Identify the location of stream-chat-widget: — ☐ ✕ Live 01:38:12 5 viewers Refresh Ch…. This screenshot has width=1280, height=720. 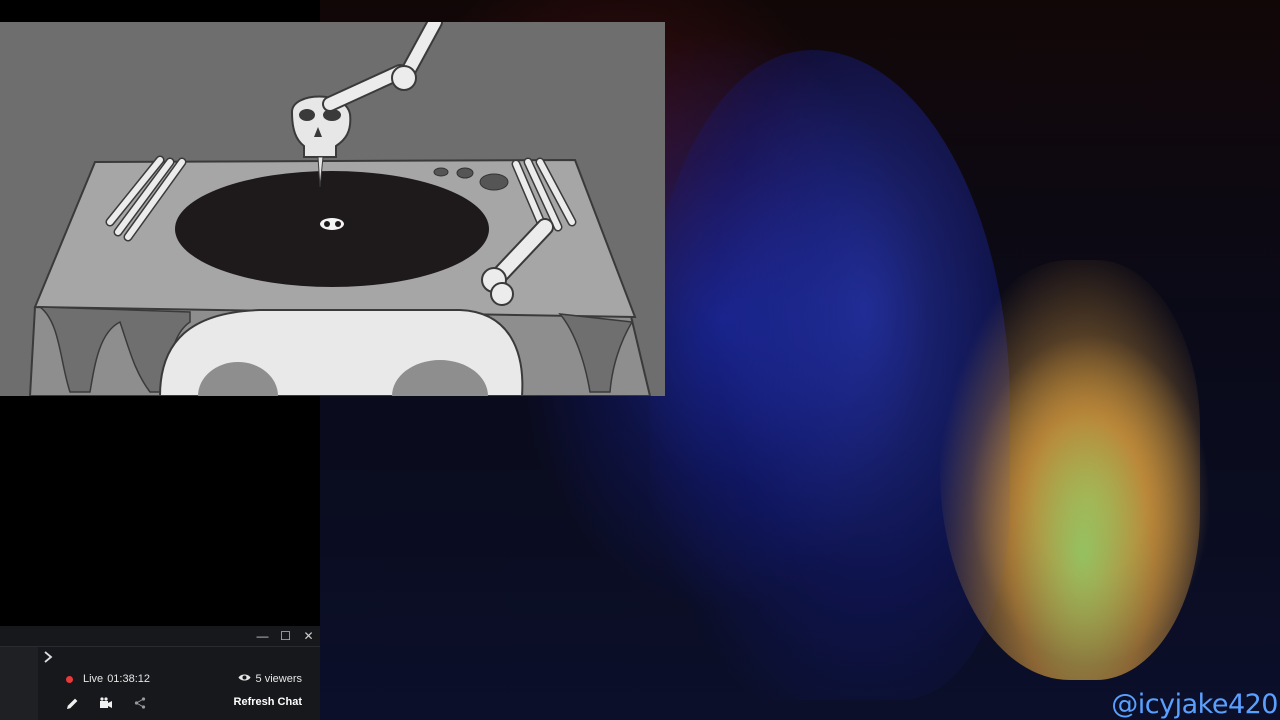
(160, 673).